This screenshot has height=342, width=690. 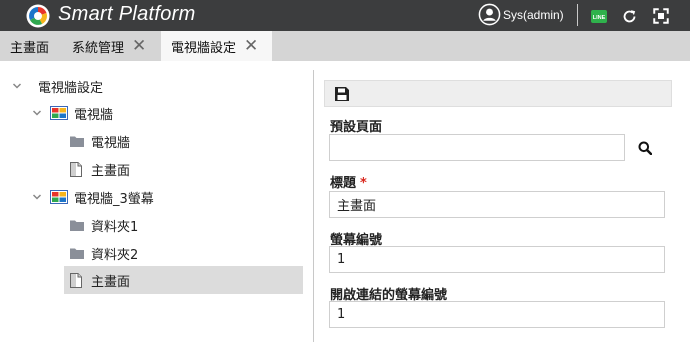 I want to click on tree-item-label: 資料夾1, so click(x=115, y=227).